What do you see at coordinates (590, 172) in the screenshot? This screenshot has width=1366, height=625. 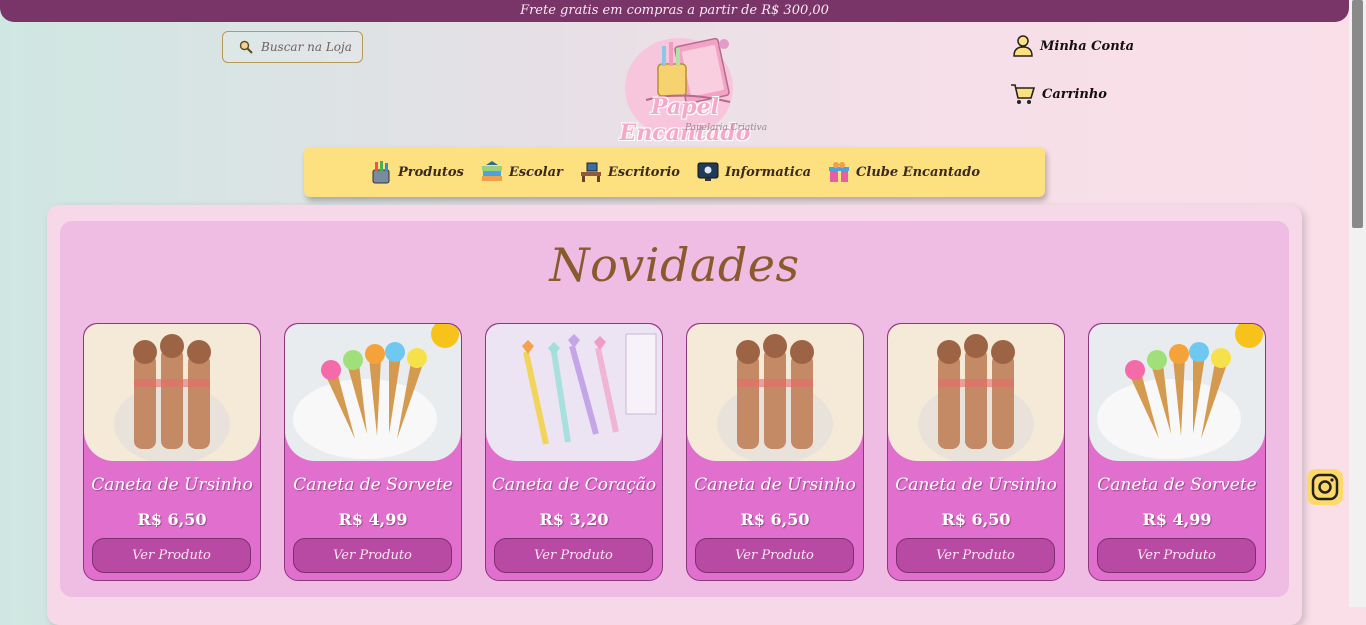 I see `desk-icon` at bounding box center [590, 172].